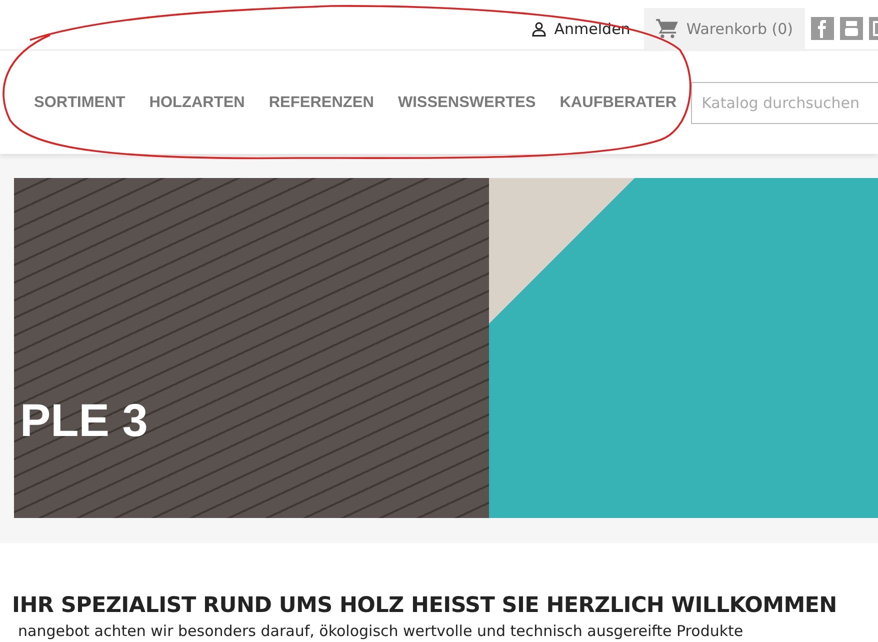 This screenshot has width=878, height=642. Describe the element at coordinates (321, 103) in the screenshot. I see `nav-link: REFERENZEN` at that location.